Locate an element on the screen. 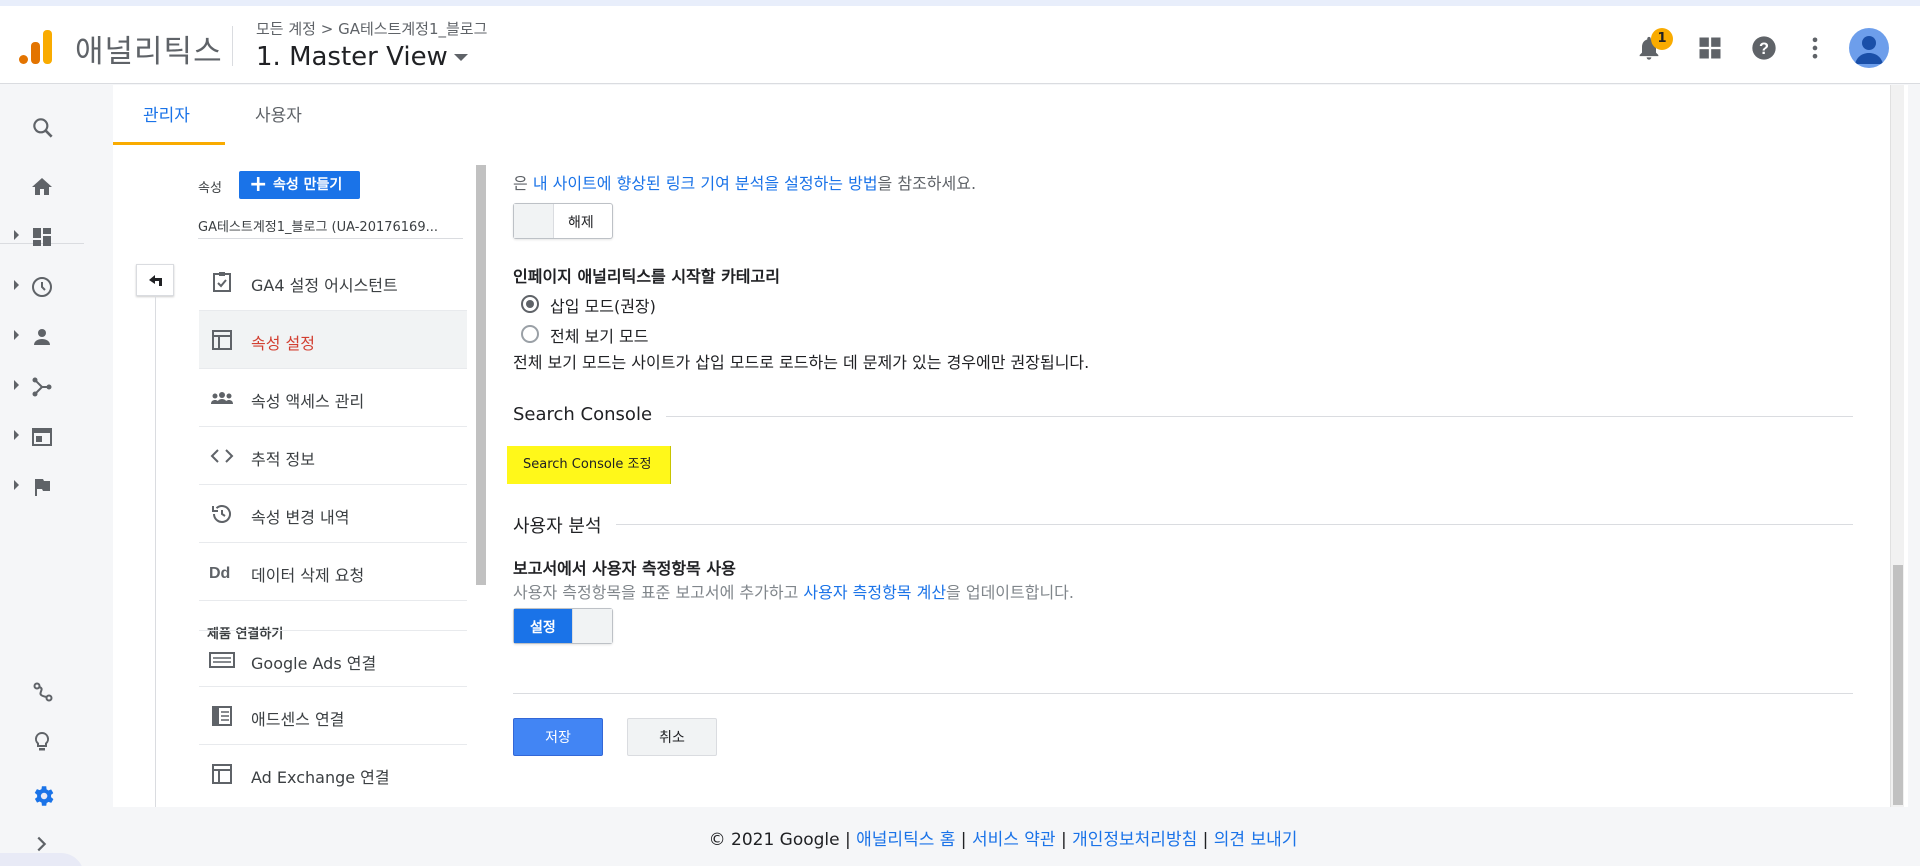 Image resolution: width=1920 pixels, height=866 pixels. active-tab-underline is located at coordinates (169, 143).